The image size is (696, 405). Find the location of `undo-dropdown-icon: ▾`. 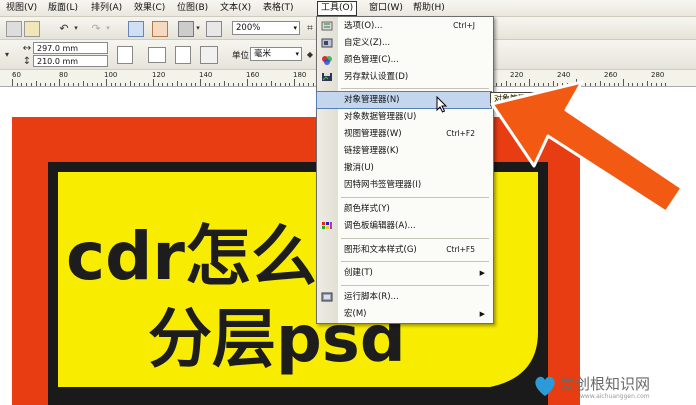

undo-dropdown-icon: ▾ is located at coordinates (76, 28).